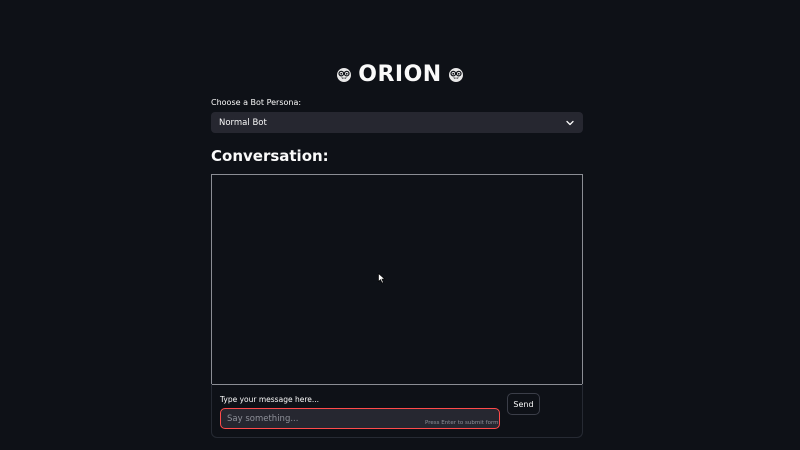 The image size is (800, 450). I want to click on title-row: ORION, so click(400, 74).